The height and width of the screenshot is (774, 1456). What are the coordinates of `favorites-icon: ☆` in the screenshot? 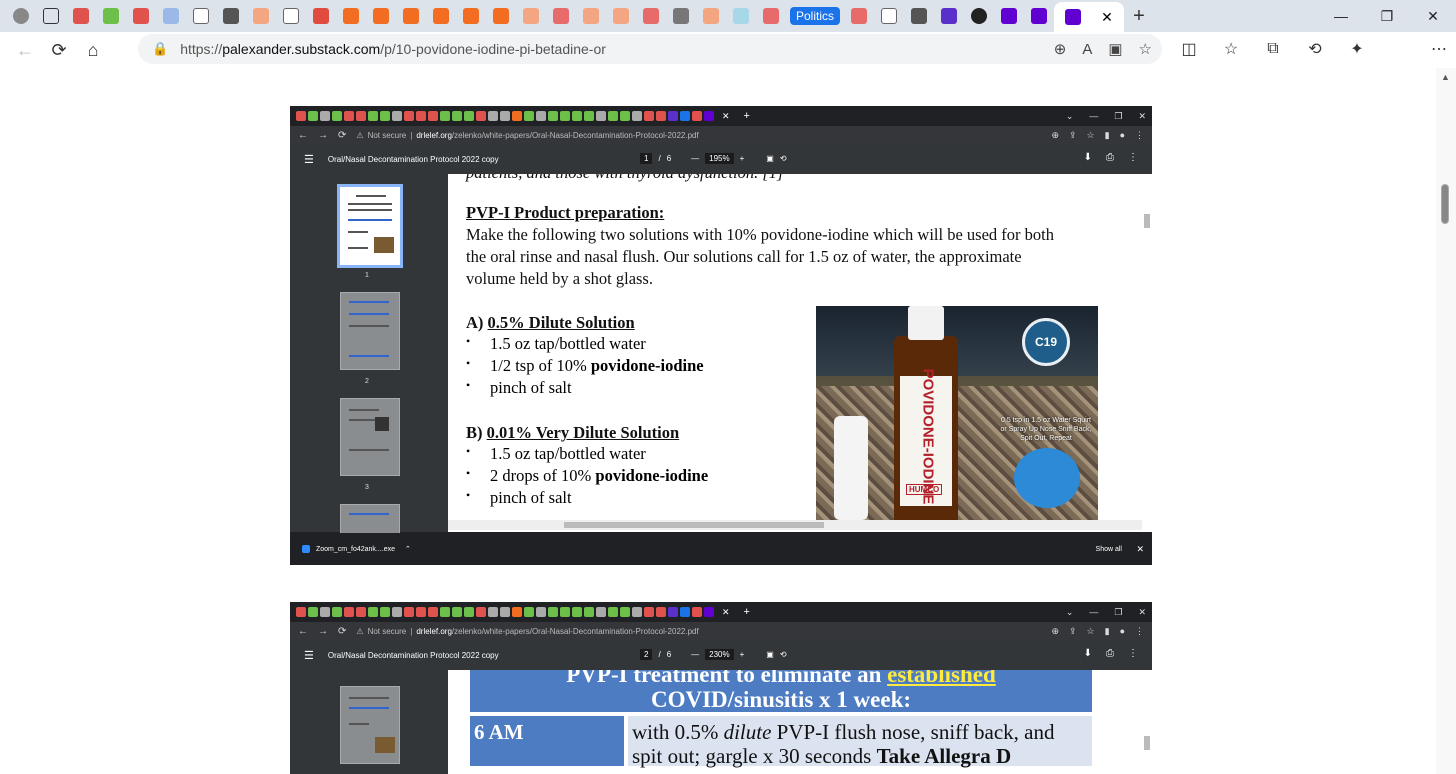 It's located at (1231, 49).